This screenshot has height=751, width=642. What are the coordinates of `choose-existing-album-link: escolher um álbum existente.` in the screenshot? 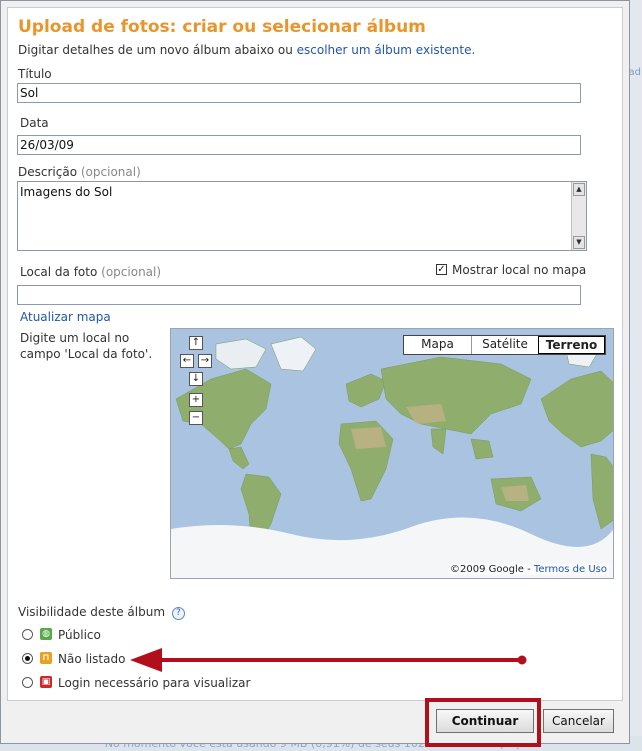 It's located at (386, 50).